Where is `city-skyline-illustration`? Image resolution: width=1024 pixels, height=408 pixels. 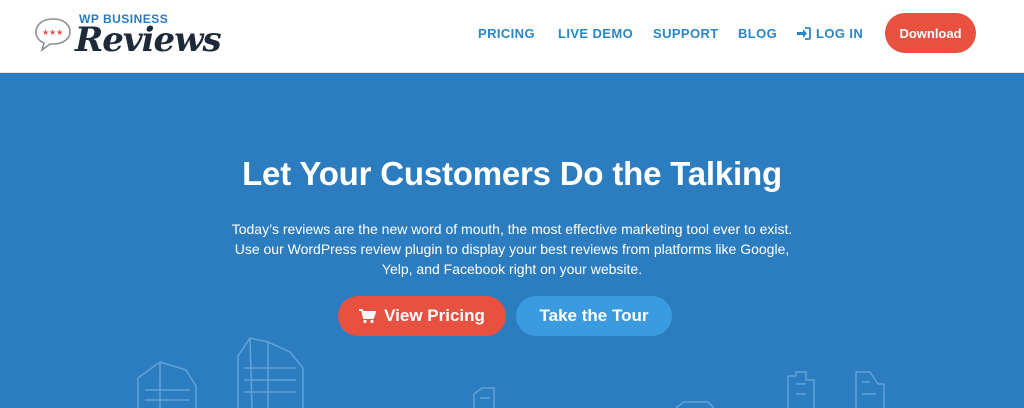
city-skyline-illustration is located at coordinates (511, 372).